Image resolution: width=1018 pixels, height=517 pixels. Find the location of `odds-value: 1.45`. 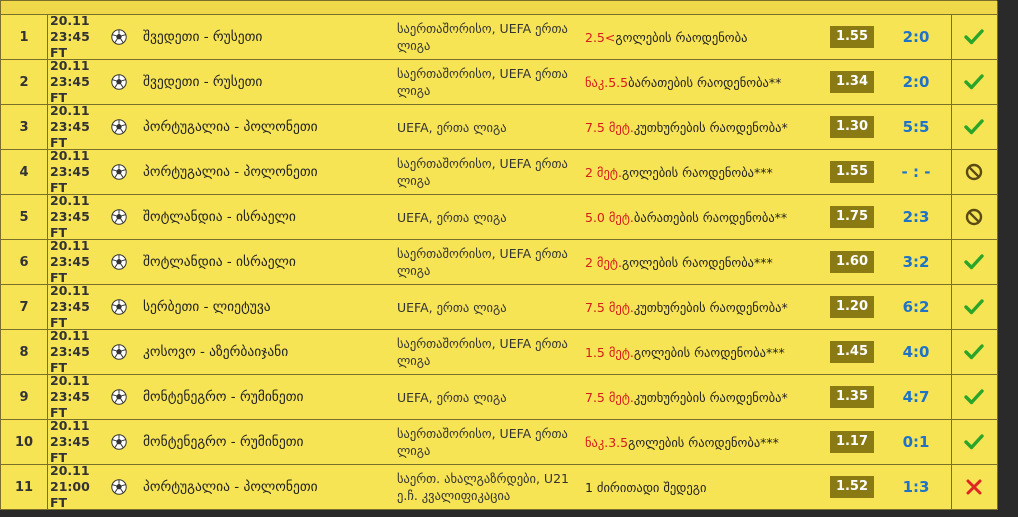

odds-value: 1.45 is located at coordinates (852, 352).